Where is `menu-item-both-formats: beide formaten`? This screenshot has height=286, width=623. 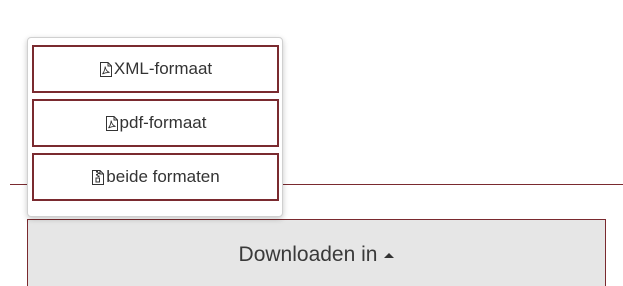
menu-item-both-formats: beide formaten is located at coordinates (155, 177).